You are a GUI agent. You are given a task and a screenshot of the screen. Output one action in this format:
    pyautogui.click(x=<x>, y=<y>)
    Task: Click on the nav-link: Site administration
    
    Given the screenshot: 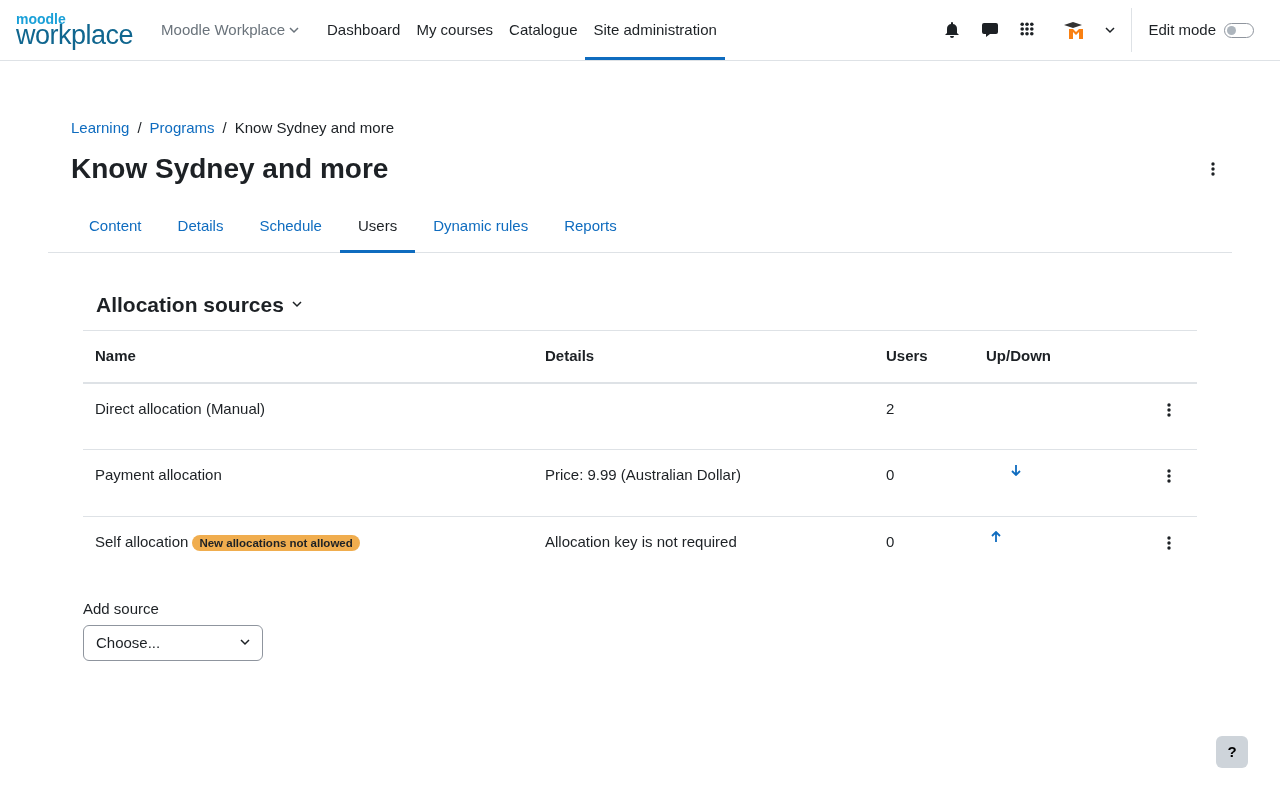 What is the action you would take?
    pyautogui.click(x=655, y=31)
    